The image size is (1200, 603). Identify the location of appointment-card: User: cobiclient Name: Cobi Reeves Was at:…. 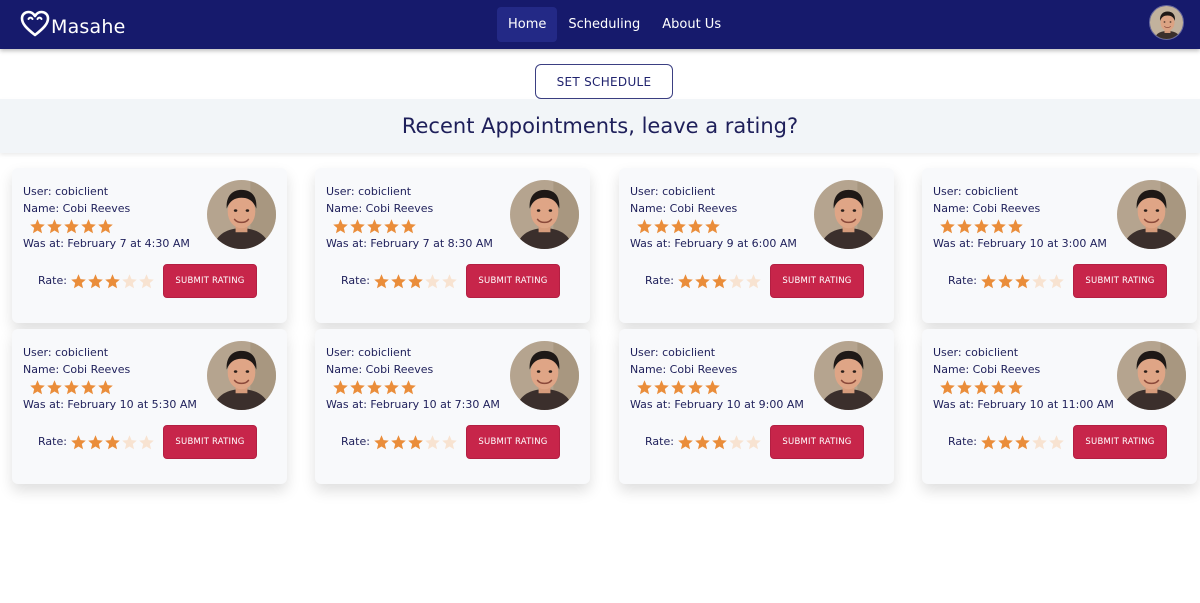
(452, 406).